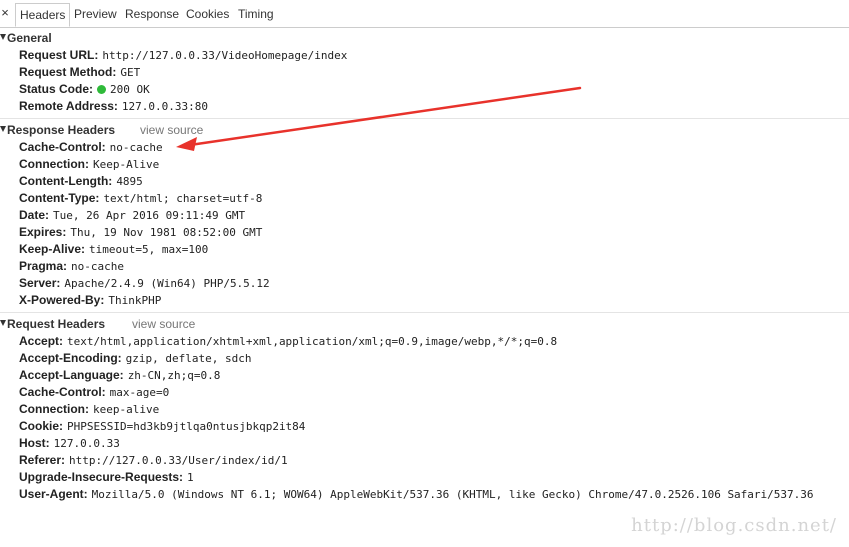 This screenshot has height=547, width=849. Describe the element at coordinates (171, 130) in the screenshot. I see `response-view-source-link: view source` at that location.